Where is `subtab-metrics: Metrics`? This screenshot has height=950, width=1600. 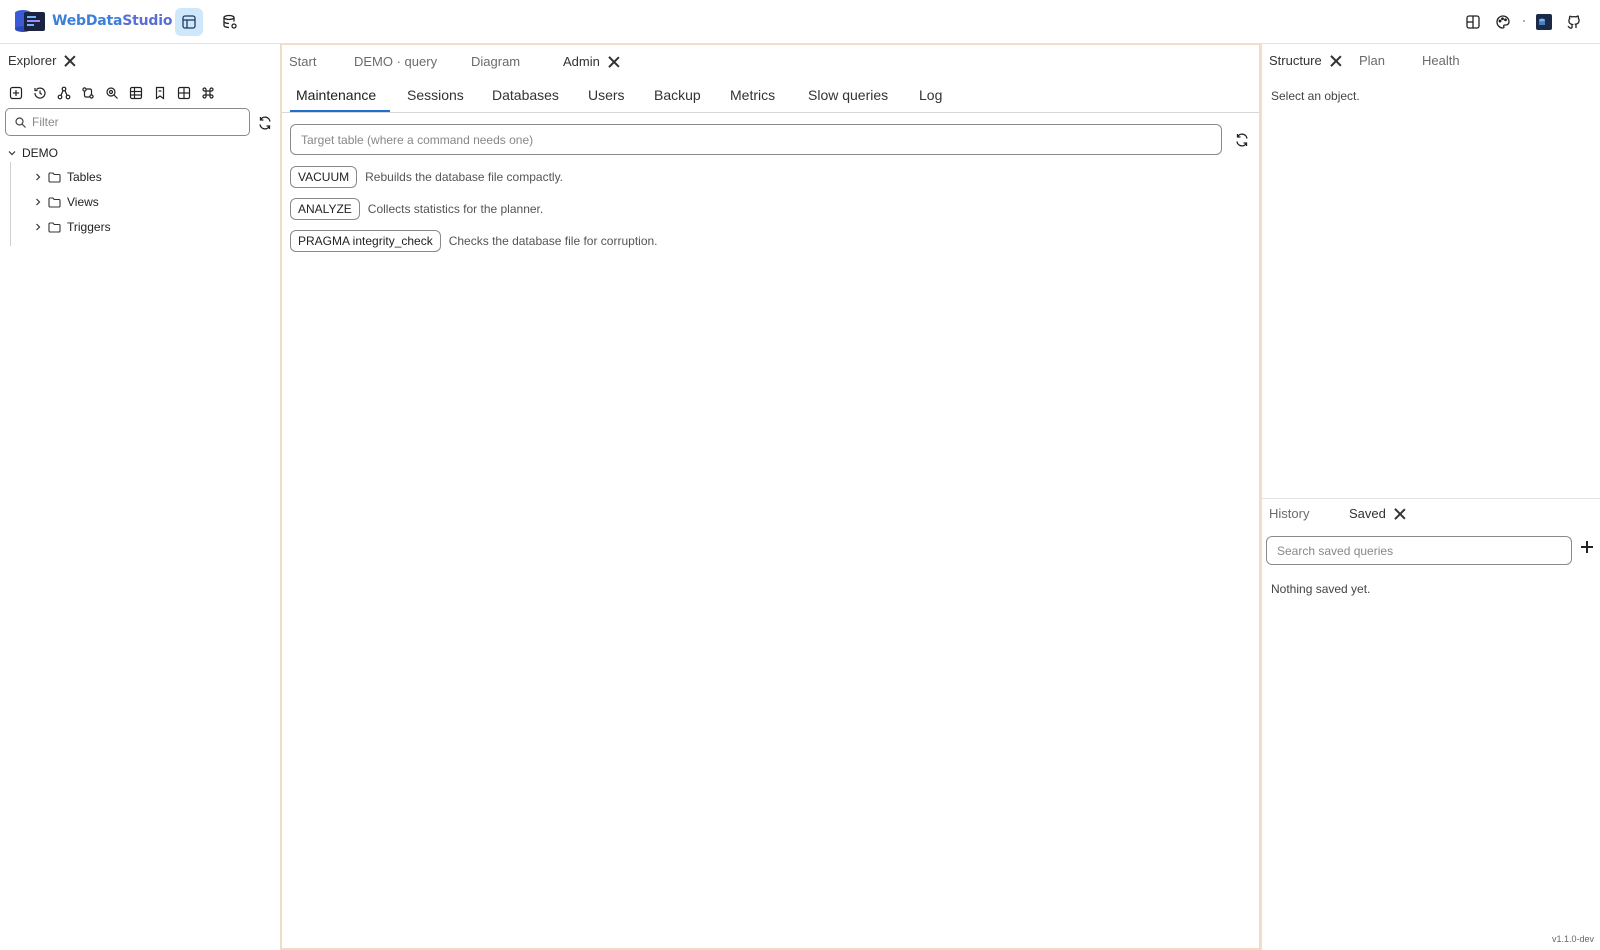
subtab-metrics: Metrics is located at coordinates (752, 95).